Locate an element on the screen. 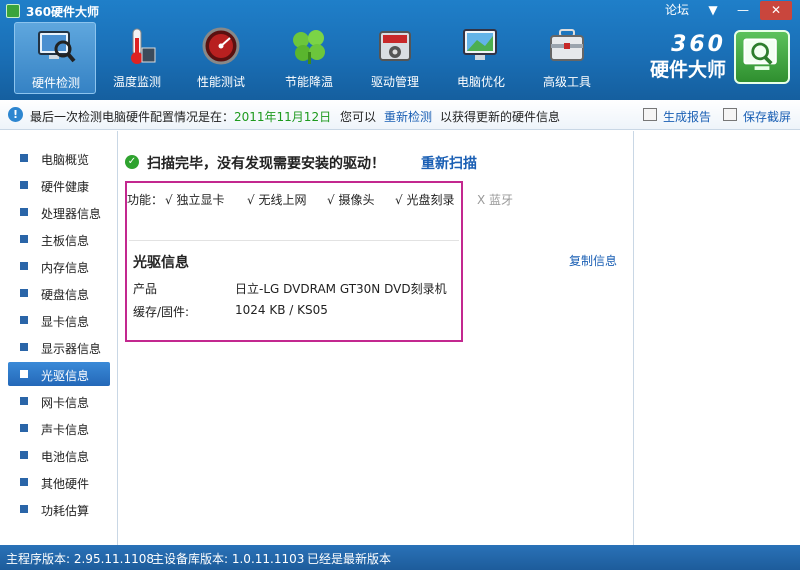  tab-energy-save: 节能降温 is located at coordinates (309, 58).